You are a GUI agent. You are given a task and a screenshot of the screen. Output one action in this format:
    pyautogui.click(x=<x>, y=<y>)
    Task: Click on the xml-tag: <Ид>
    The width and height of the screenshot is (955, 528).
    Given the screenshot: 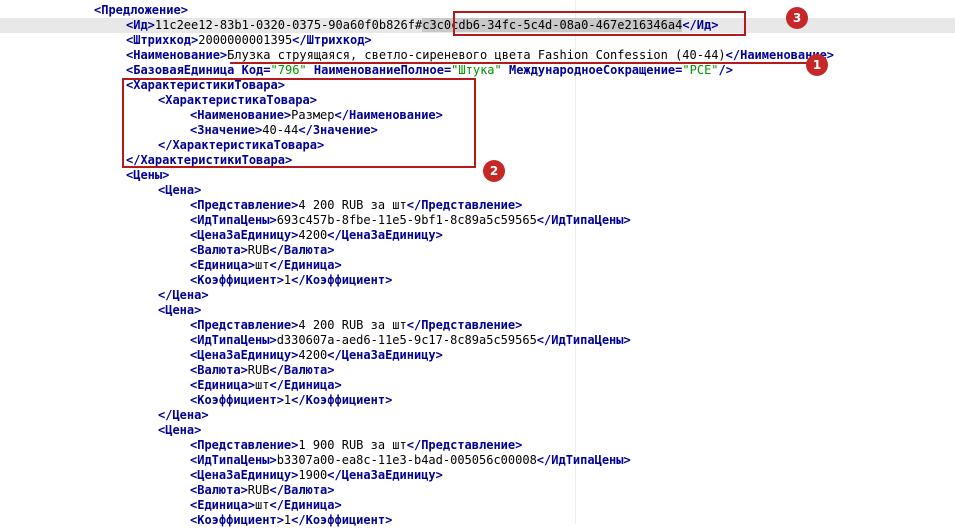 What is the action you would take?
    pyautogui.click(x=140, y=25)
    